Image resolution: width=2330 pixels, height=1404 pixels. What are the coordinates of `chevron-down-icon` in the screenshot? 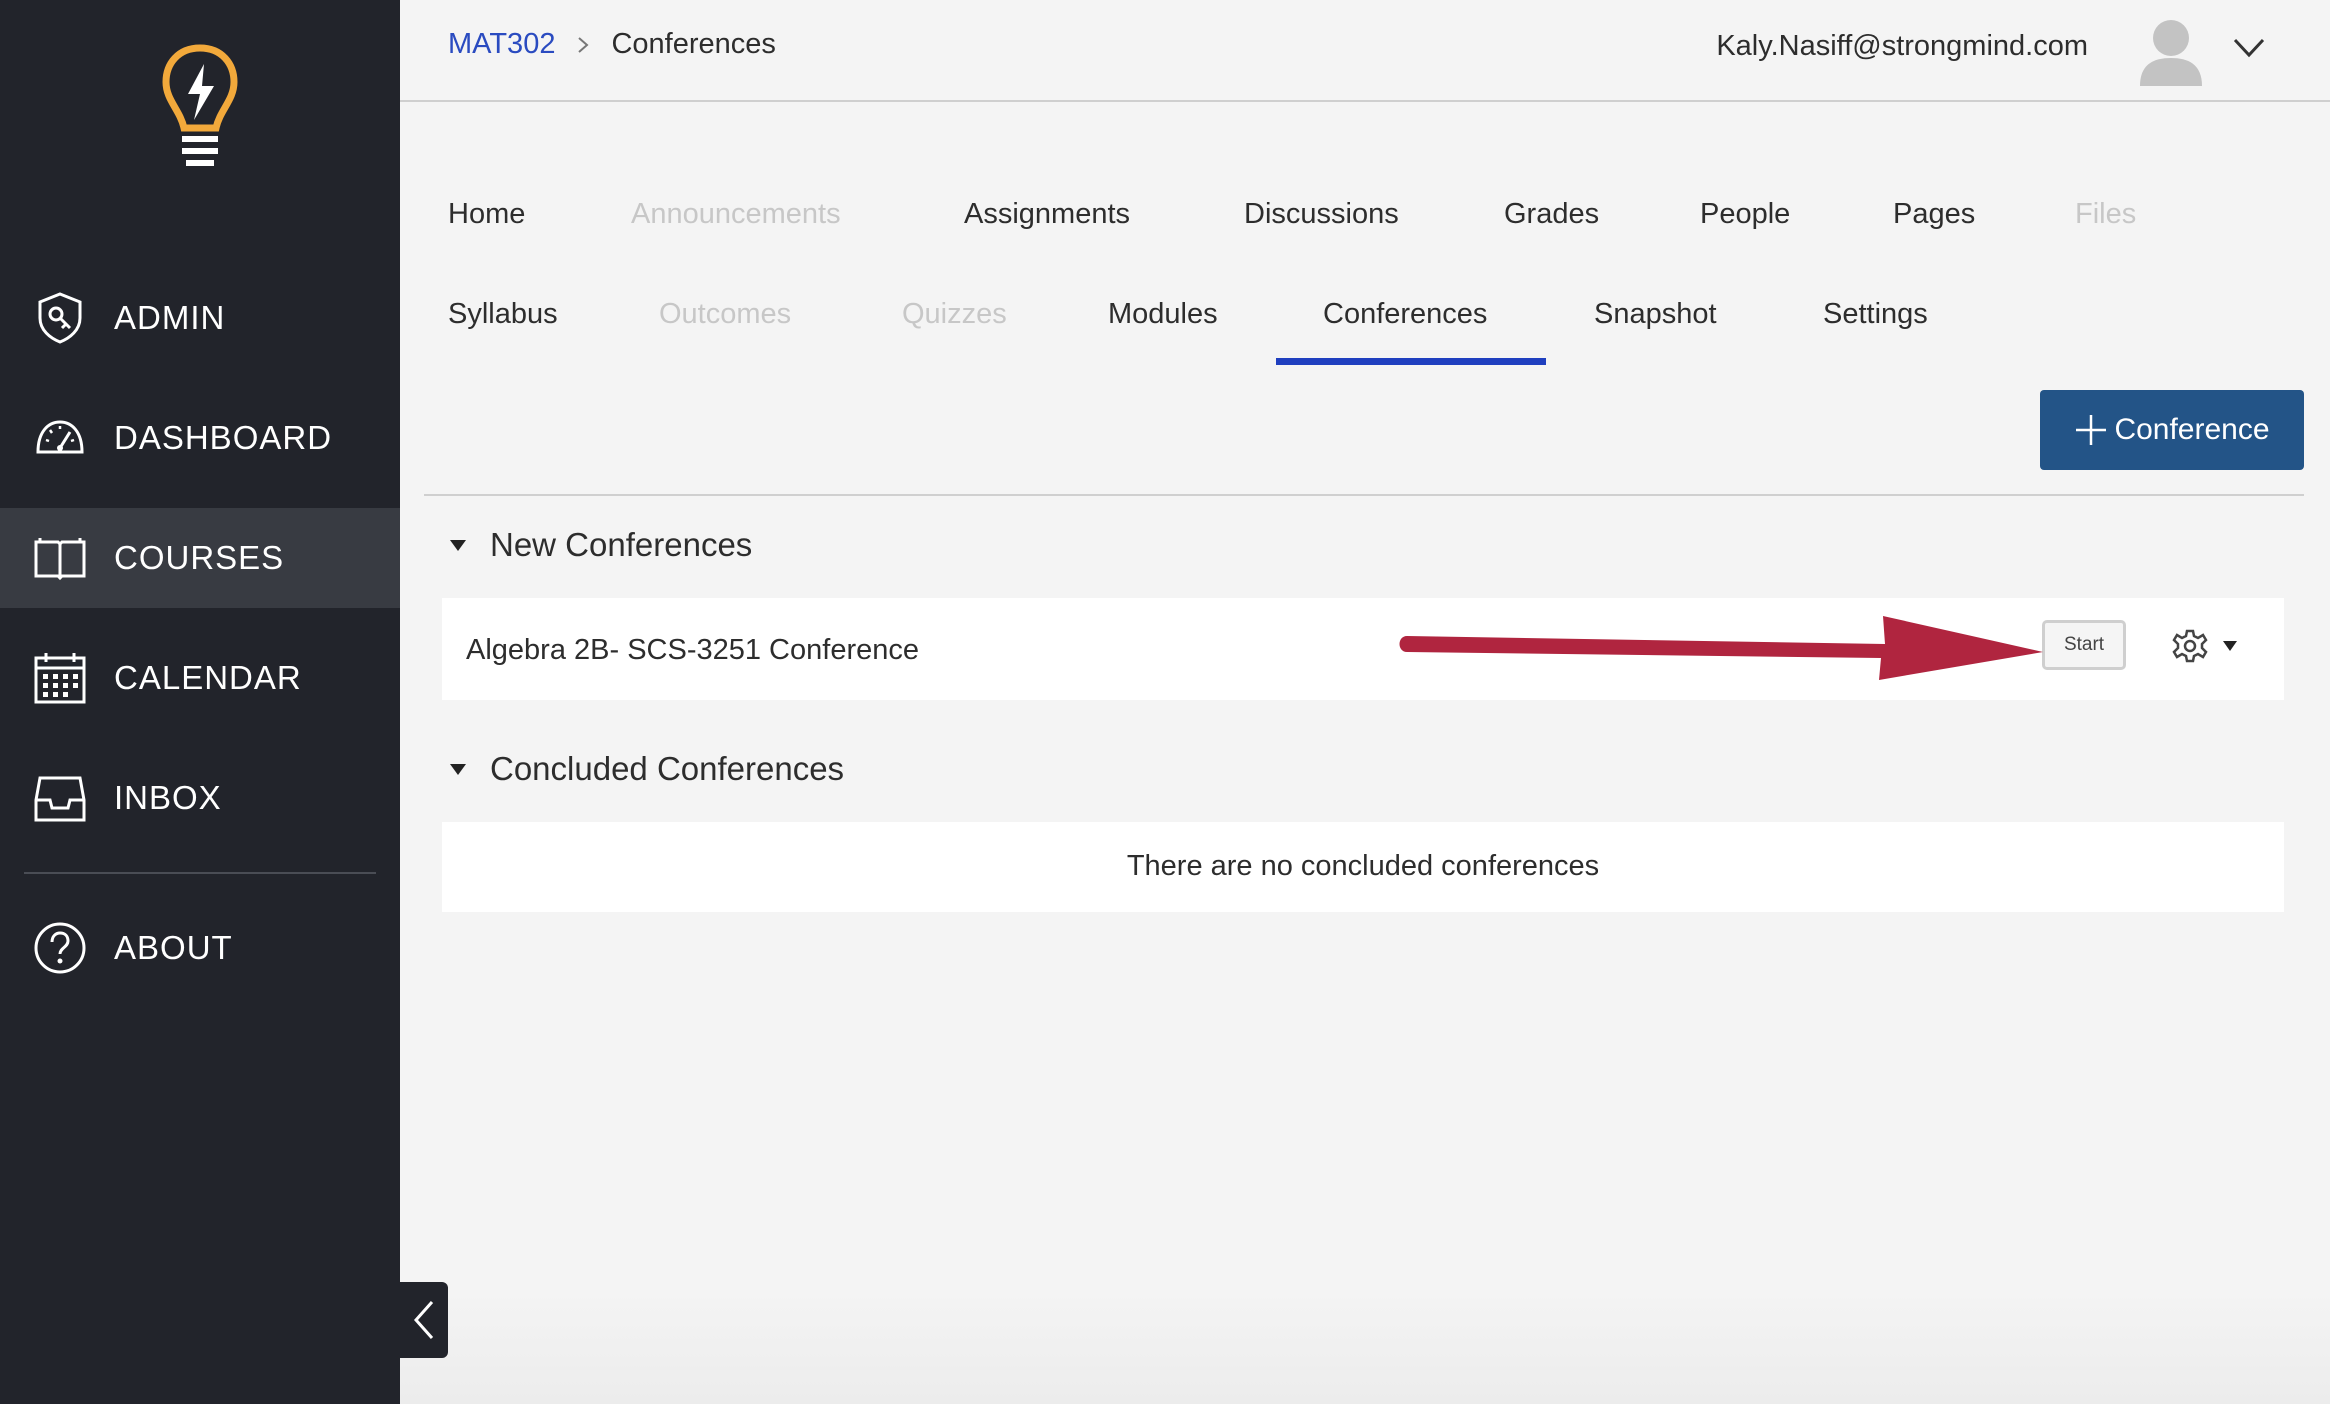 It's located at (2249, 48).